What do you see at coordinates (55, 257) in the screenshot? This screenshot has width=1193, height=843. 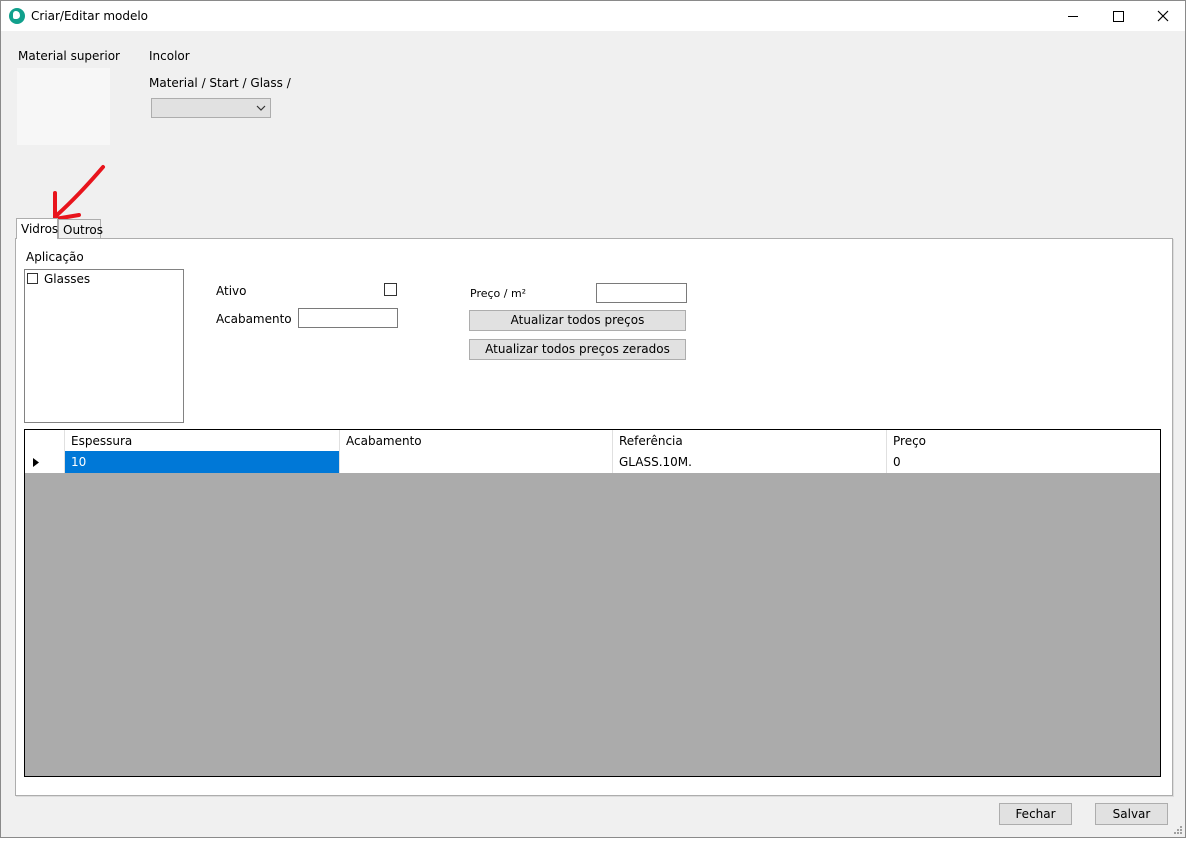 I see `aplicacao-label: Aplicação` at bounding box center [55, 257].